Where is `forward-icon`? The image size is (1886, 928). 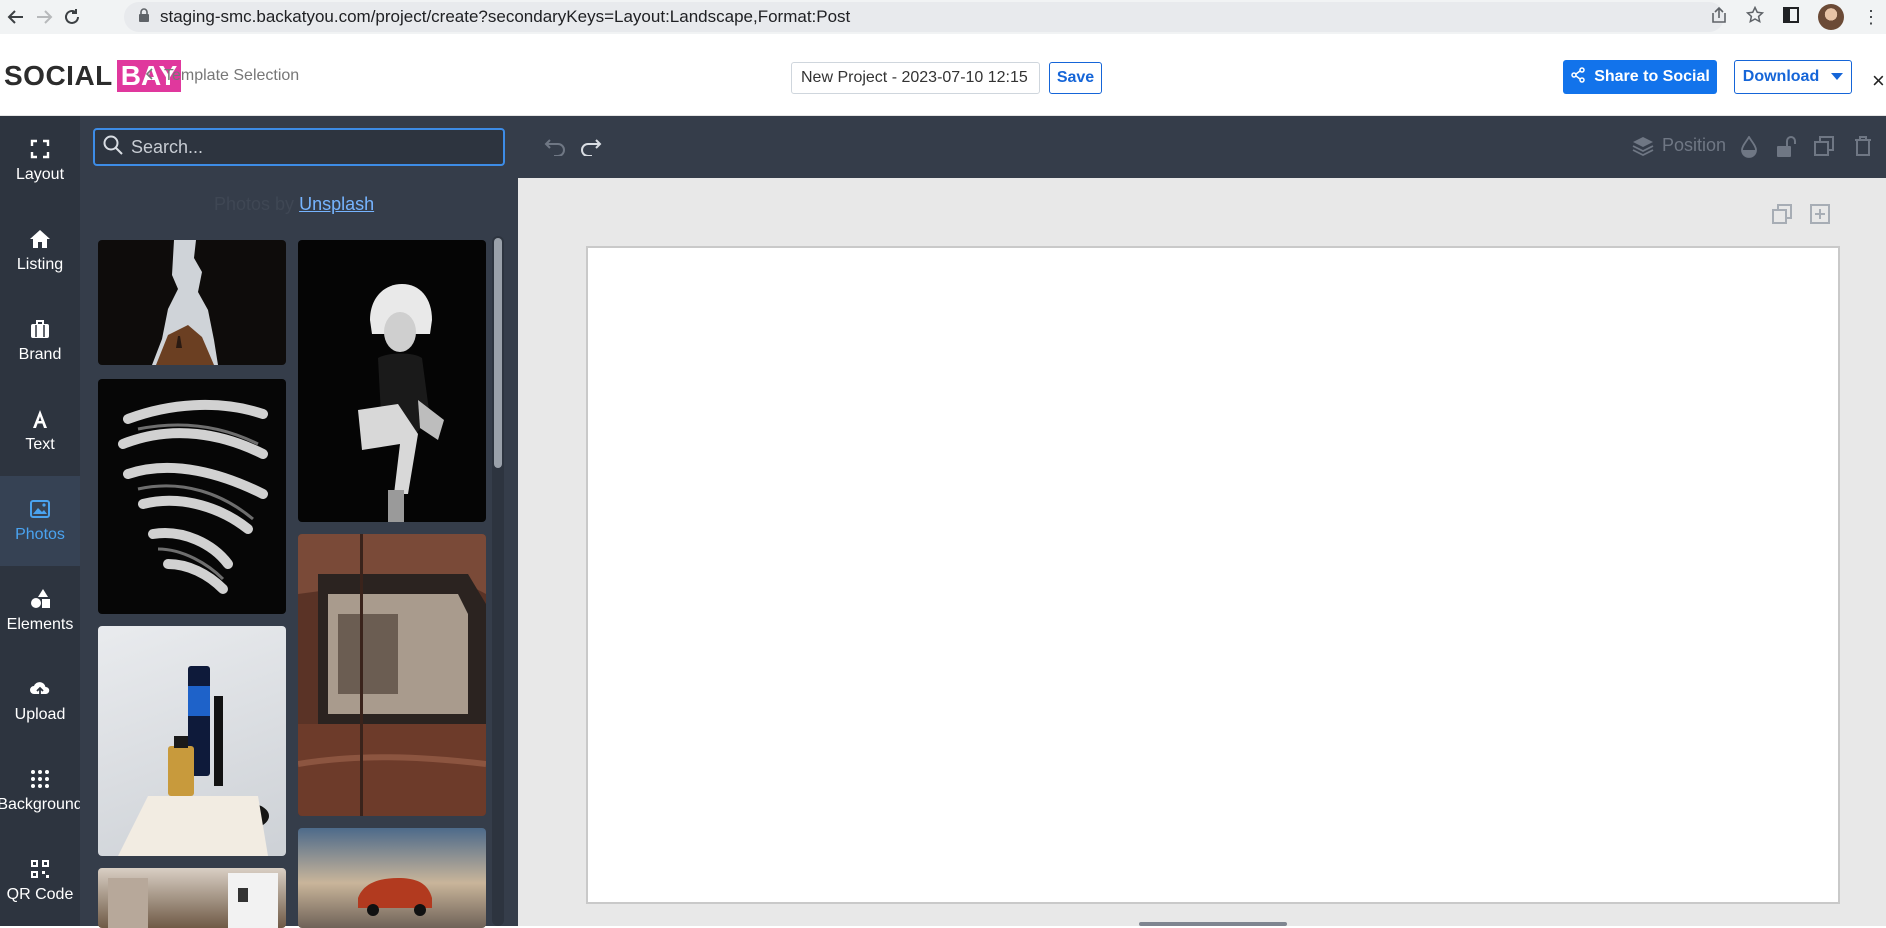
forward-icon is located at coordinates (44, 17).